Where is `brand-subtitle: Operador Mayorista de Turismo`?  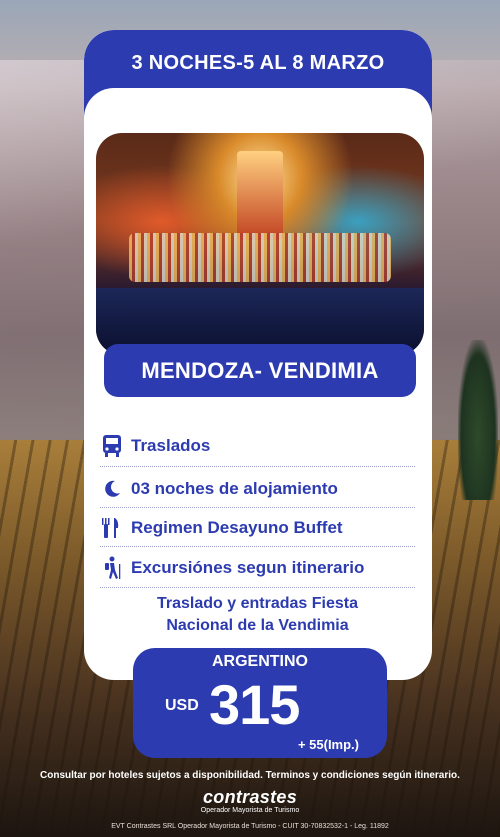
brand-subtitle: Operador Mayorista de Turismo is located at coordinates (250, 810).